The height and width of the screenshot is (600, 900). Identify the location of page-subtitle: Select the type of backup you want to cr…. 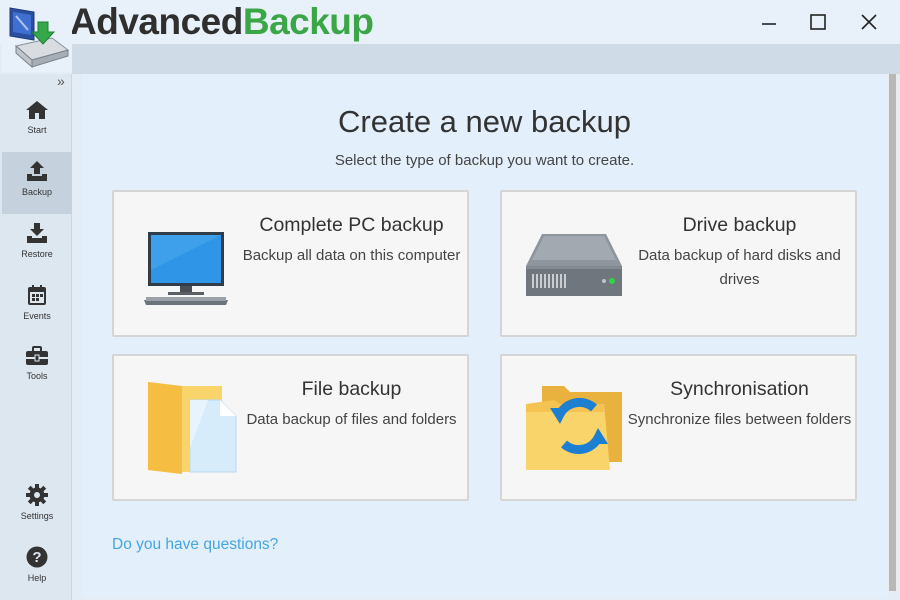
(484, 160).